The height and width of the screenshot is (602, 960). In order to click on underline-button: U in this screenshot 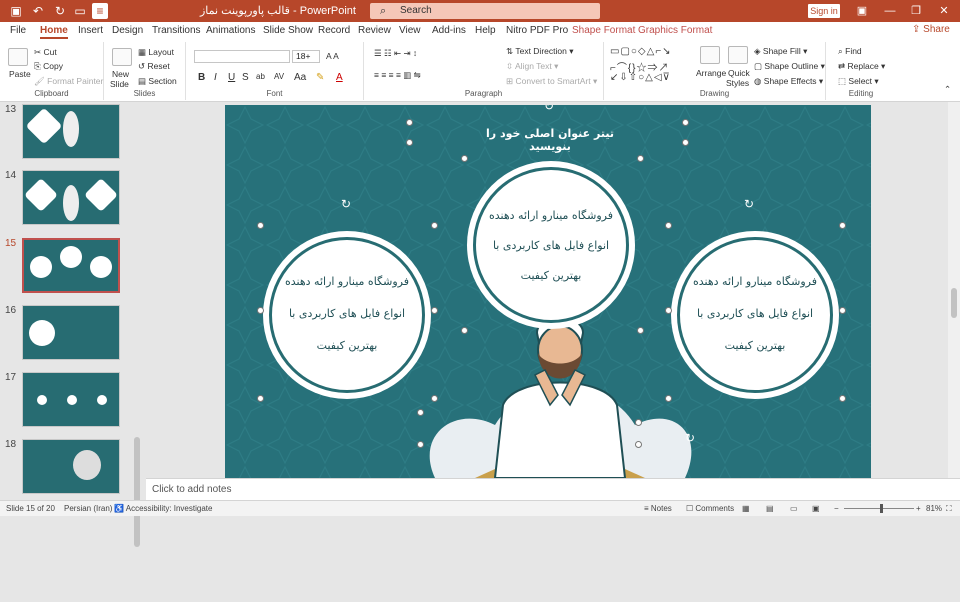, I will do `click(231, 77)`.